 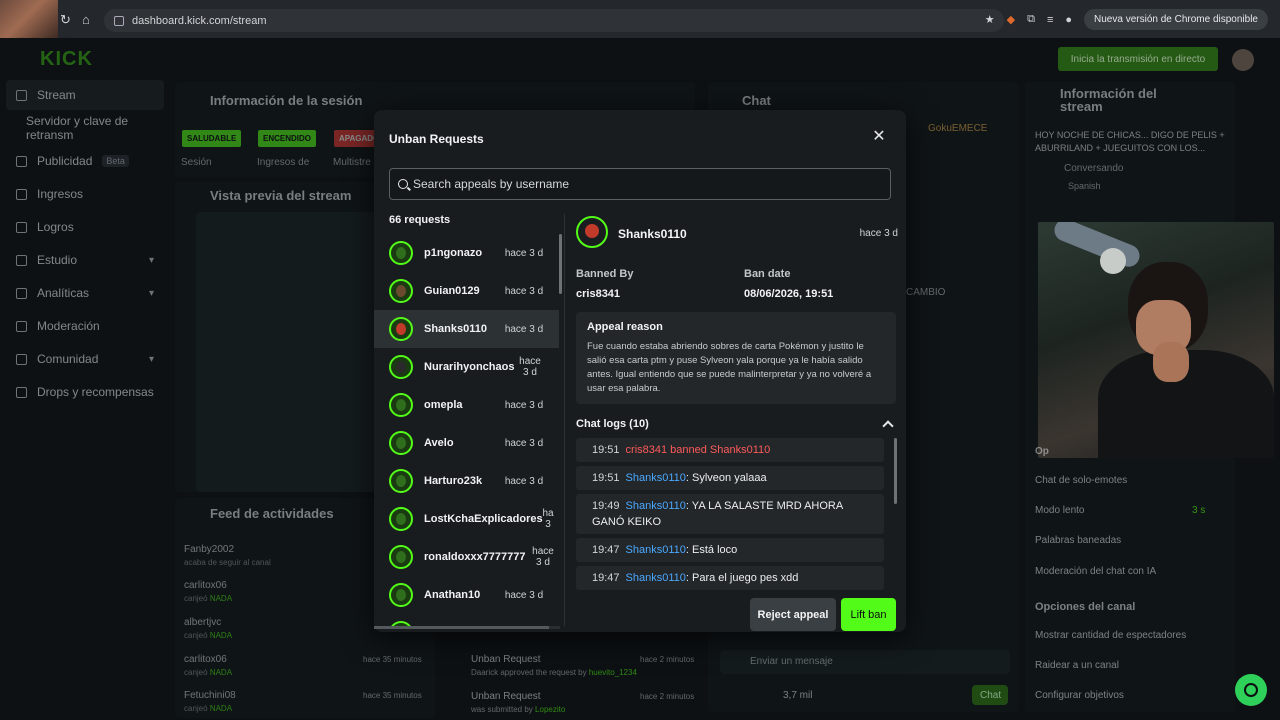 I want to click on list-item-selected: Shanks0110 hace 3 d, so click(x=466, y=329).